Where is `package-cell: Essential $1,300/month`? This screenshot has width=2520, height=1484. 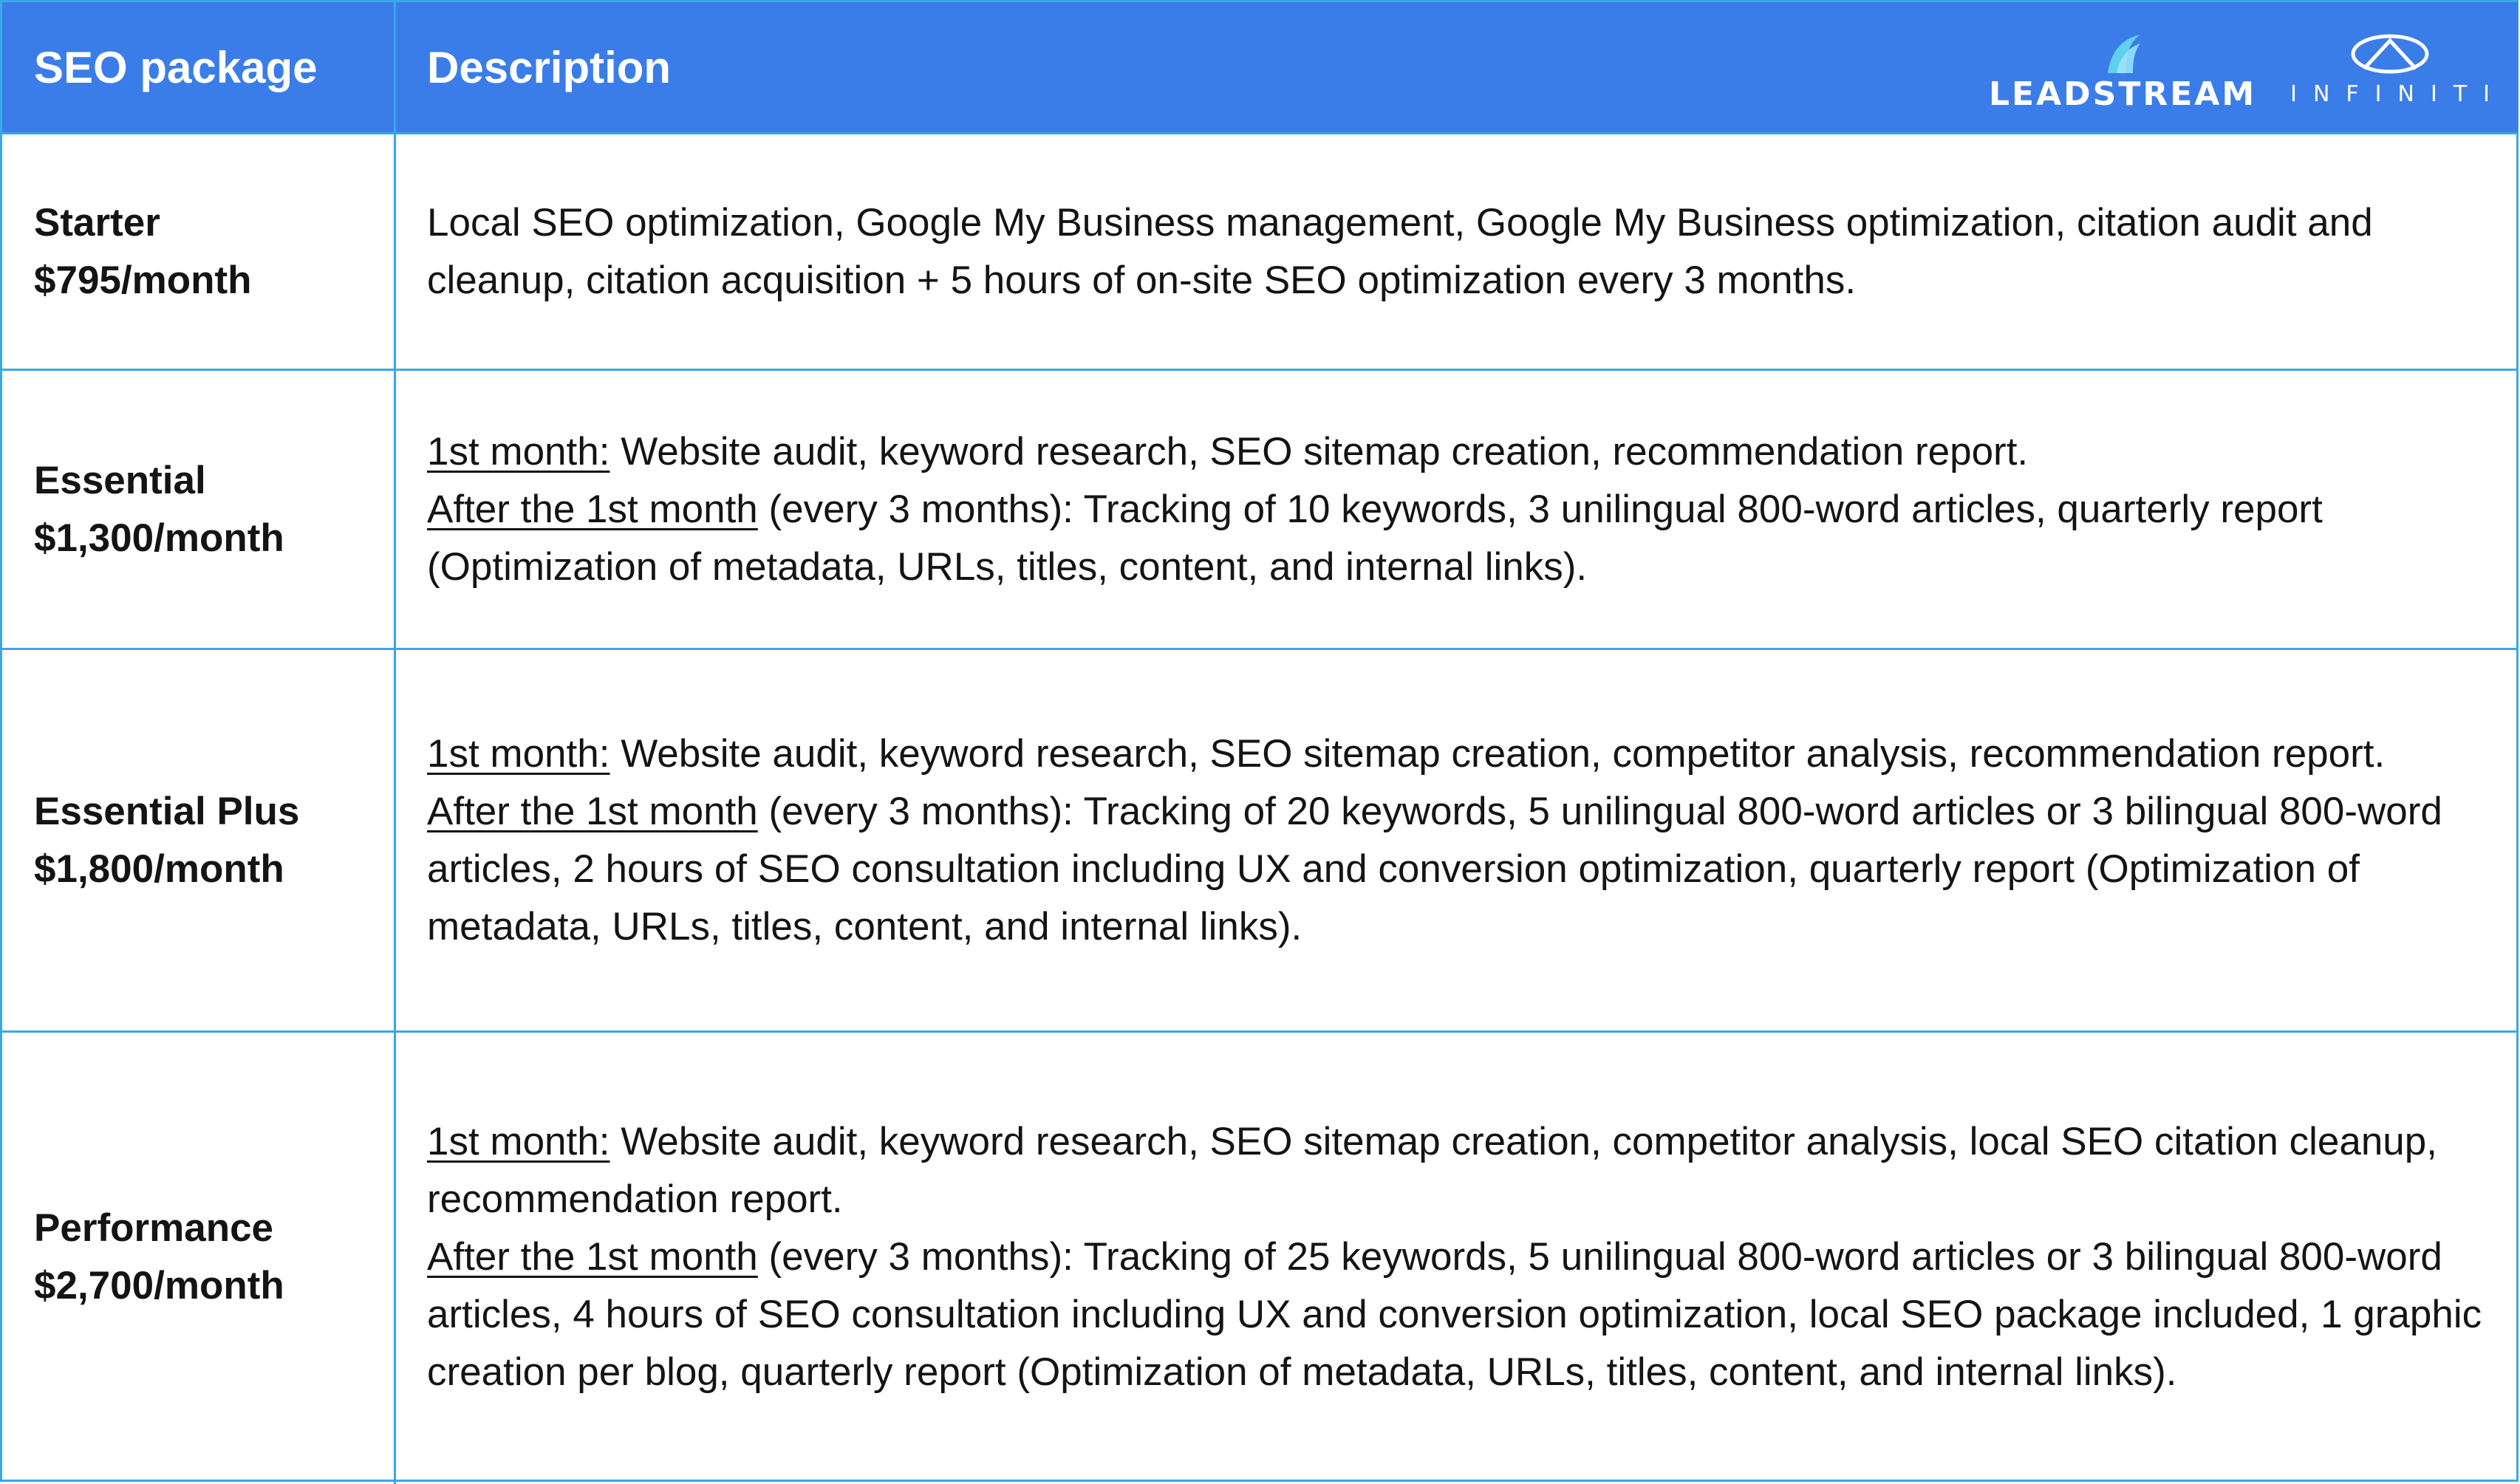
package-cell: Essential $1,300/month is located at coordinates (207, 510).